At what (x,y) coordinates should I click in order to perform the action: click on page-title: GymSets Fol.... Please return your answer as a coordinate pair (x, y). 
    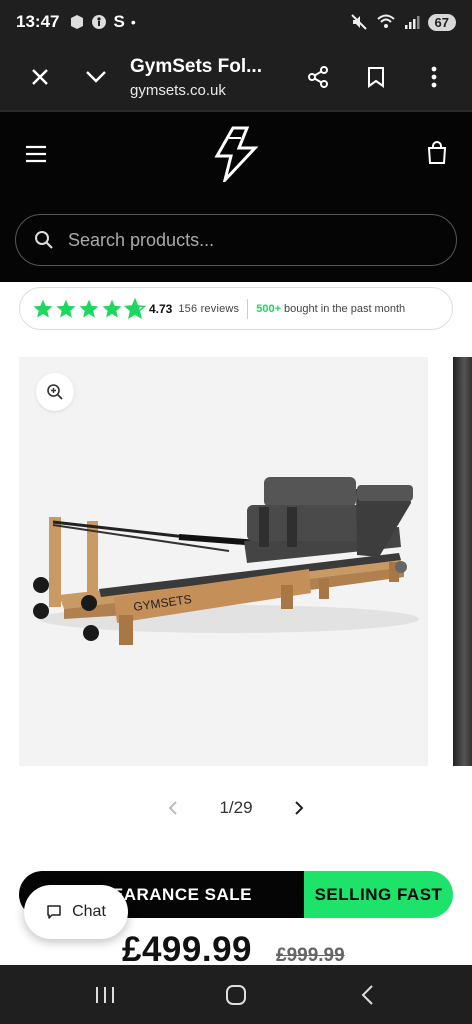
    Looking at the image, I should click on (196, 66).